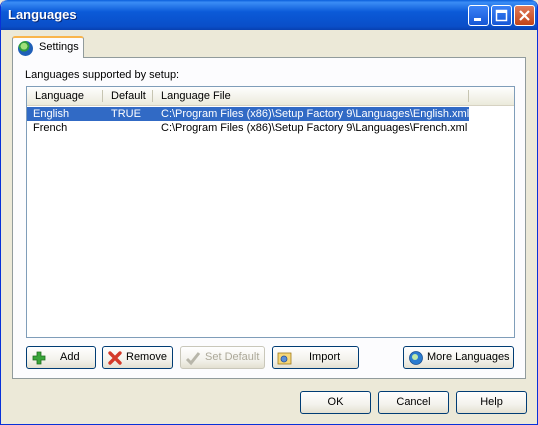 This screenshot has width=538, height=425. What do you see at coordinates (102, 75) in the screenshot?
I see `section-label: Languages supported by setup:` at bounding box center [102, 75].